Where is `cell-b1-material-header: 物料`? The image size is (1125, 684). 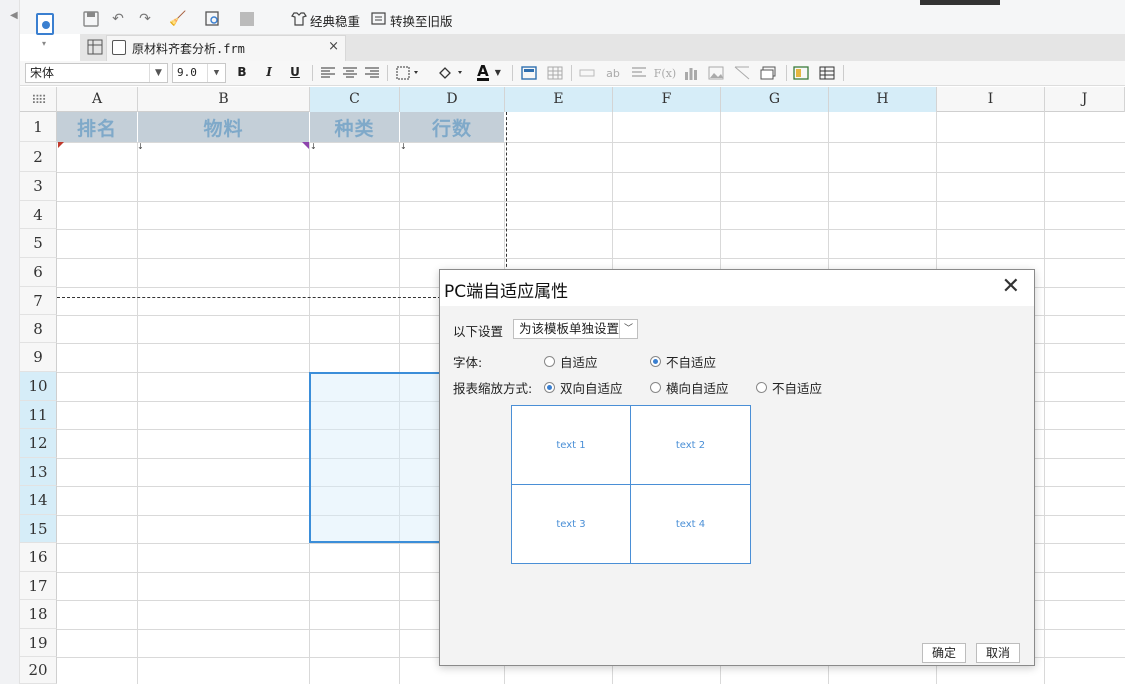
cell-b1-material-header: 物料 is located at coordinates (224, 127).